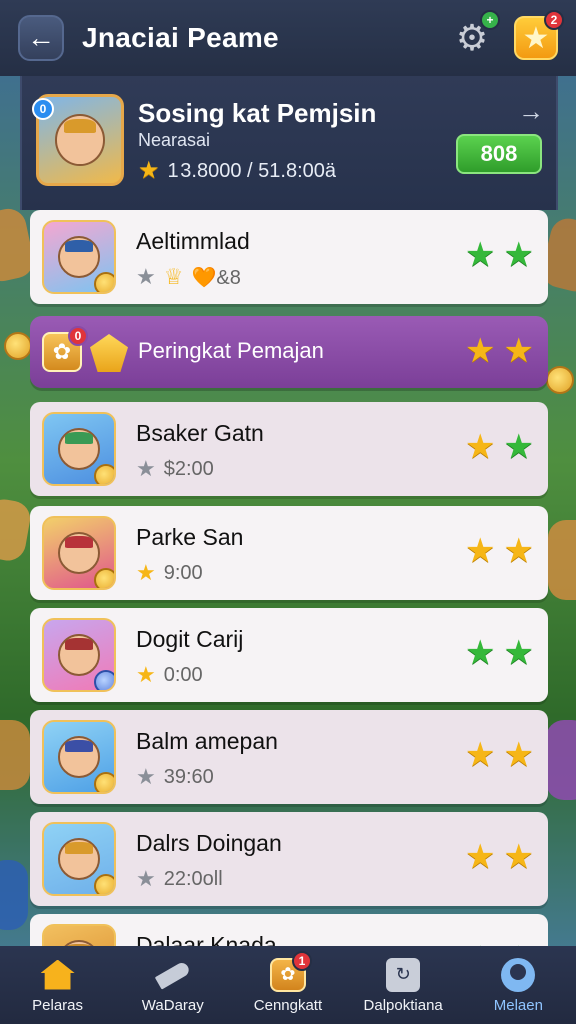 Image resolution: width=576 pixels, height=1024 pixels. I want to click on level-badge: 0, so click(43, 109).